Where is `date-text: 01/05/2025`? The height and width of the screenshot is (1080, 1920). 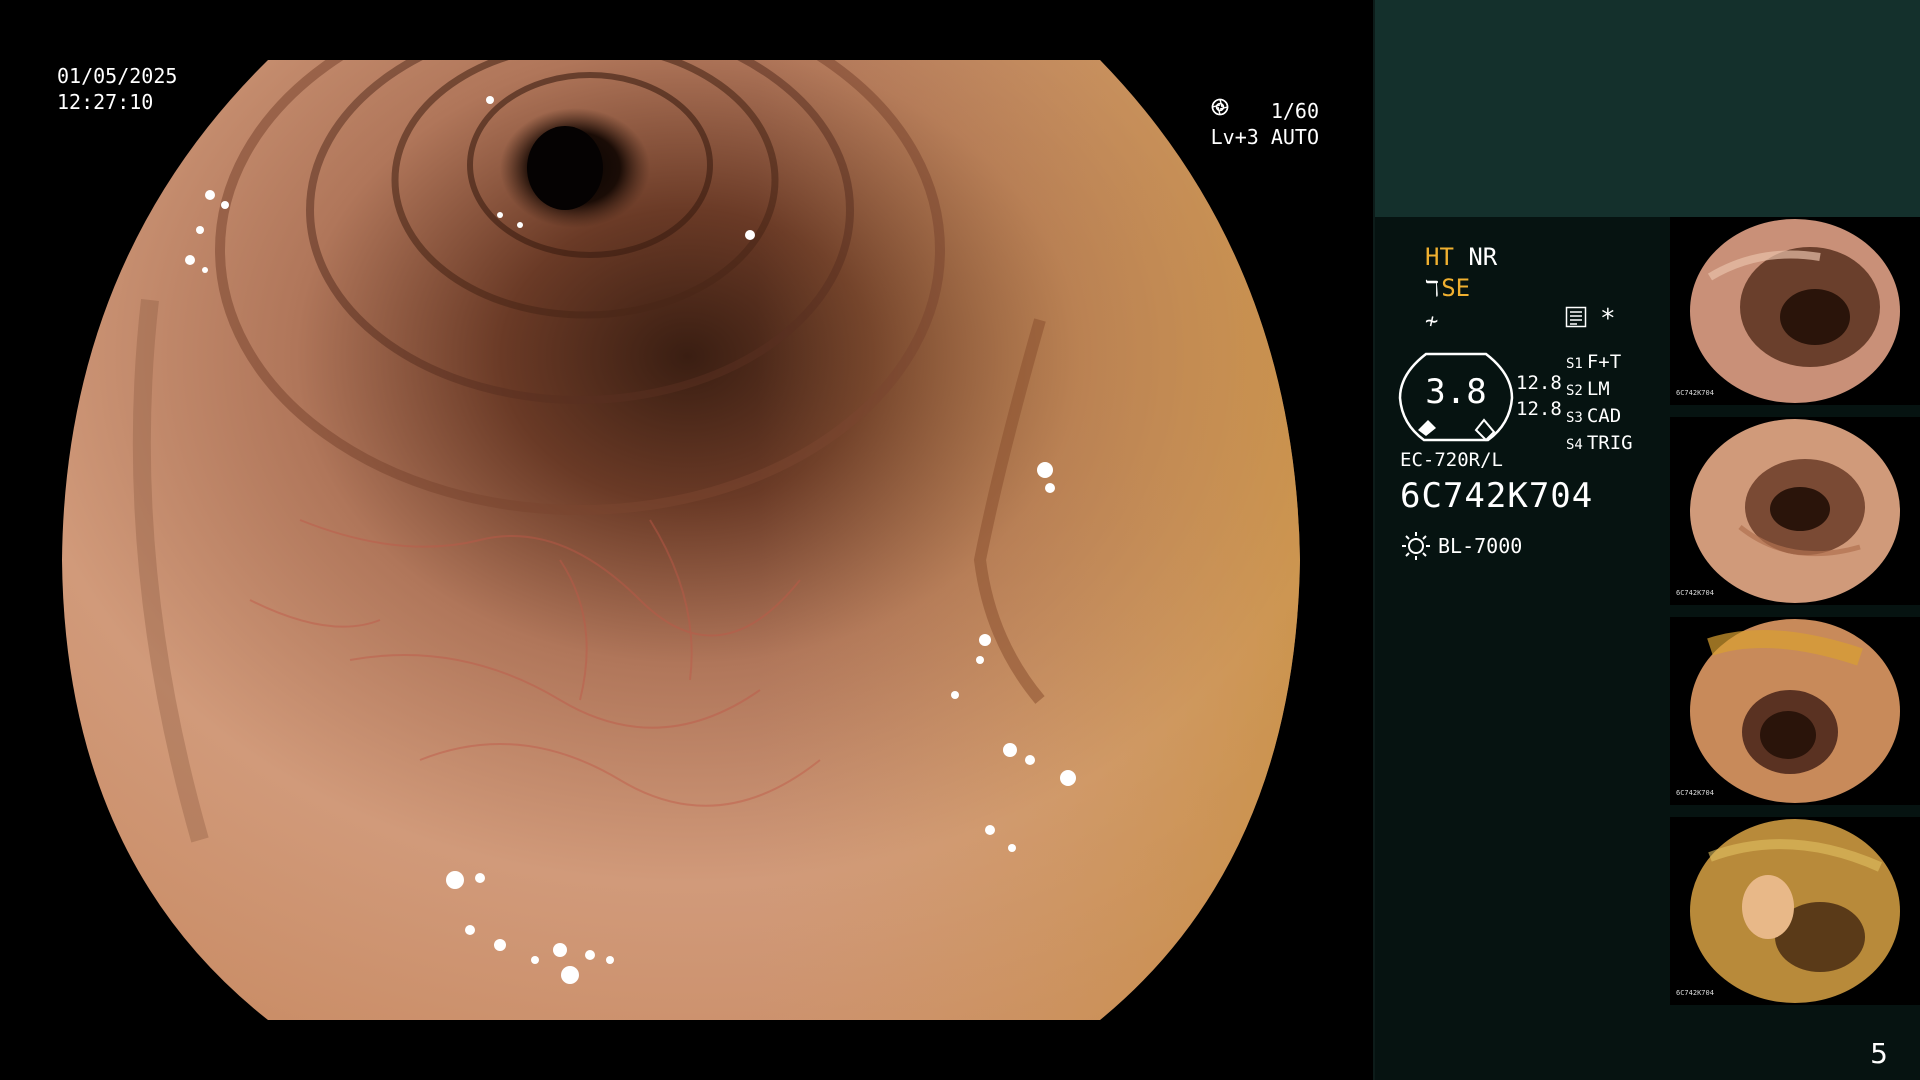
date-text: 01/05/2025 is located at coordinates (117, 76).